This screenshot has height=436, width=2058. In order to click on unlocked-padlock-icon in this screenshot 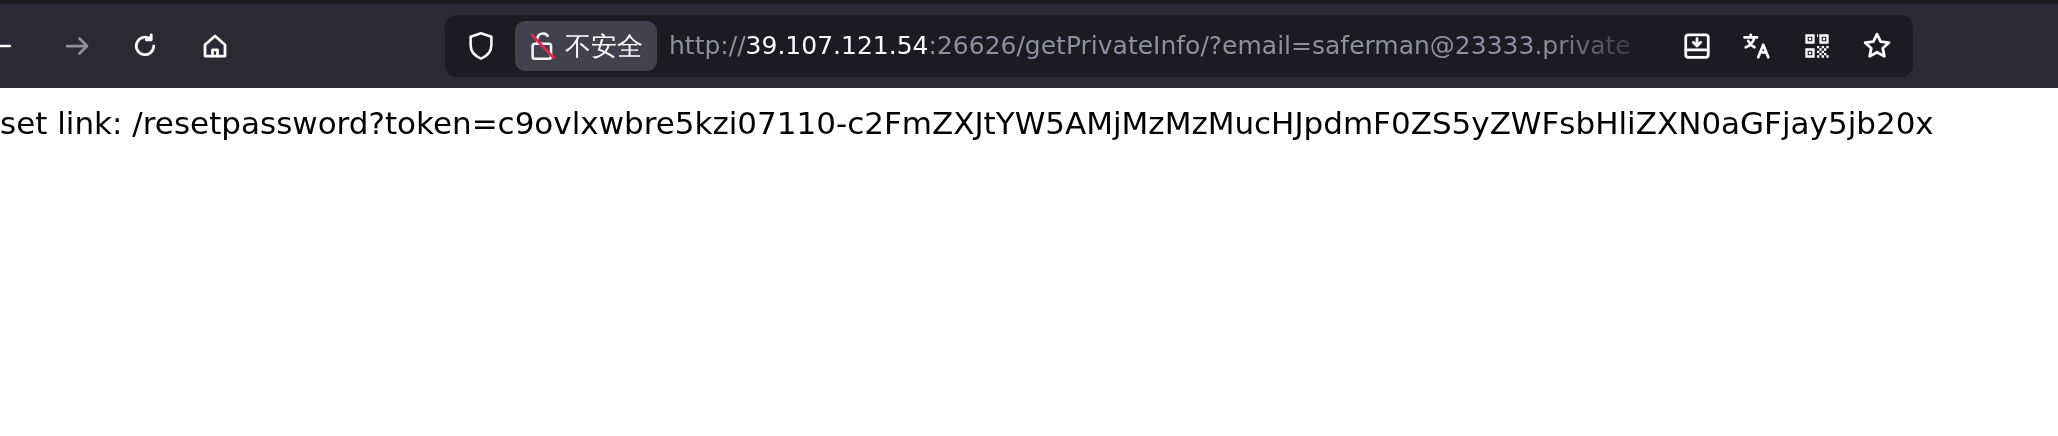, I will do `click(543, 46)`.